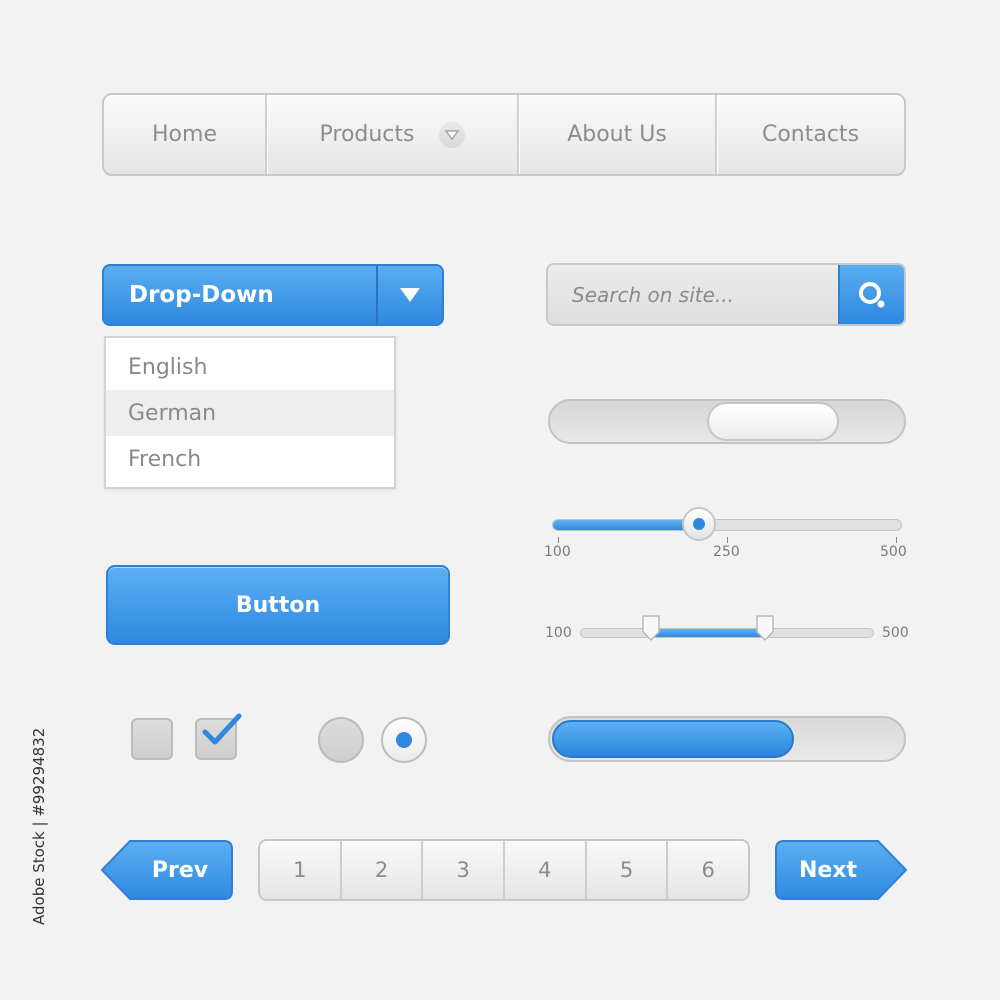  I want to click on checkbox-unchecked, so click(152, 739).